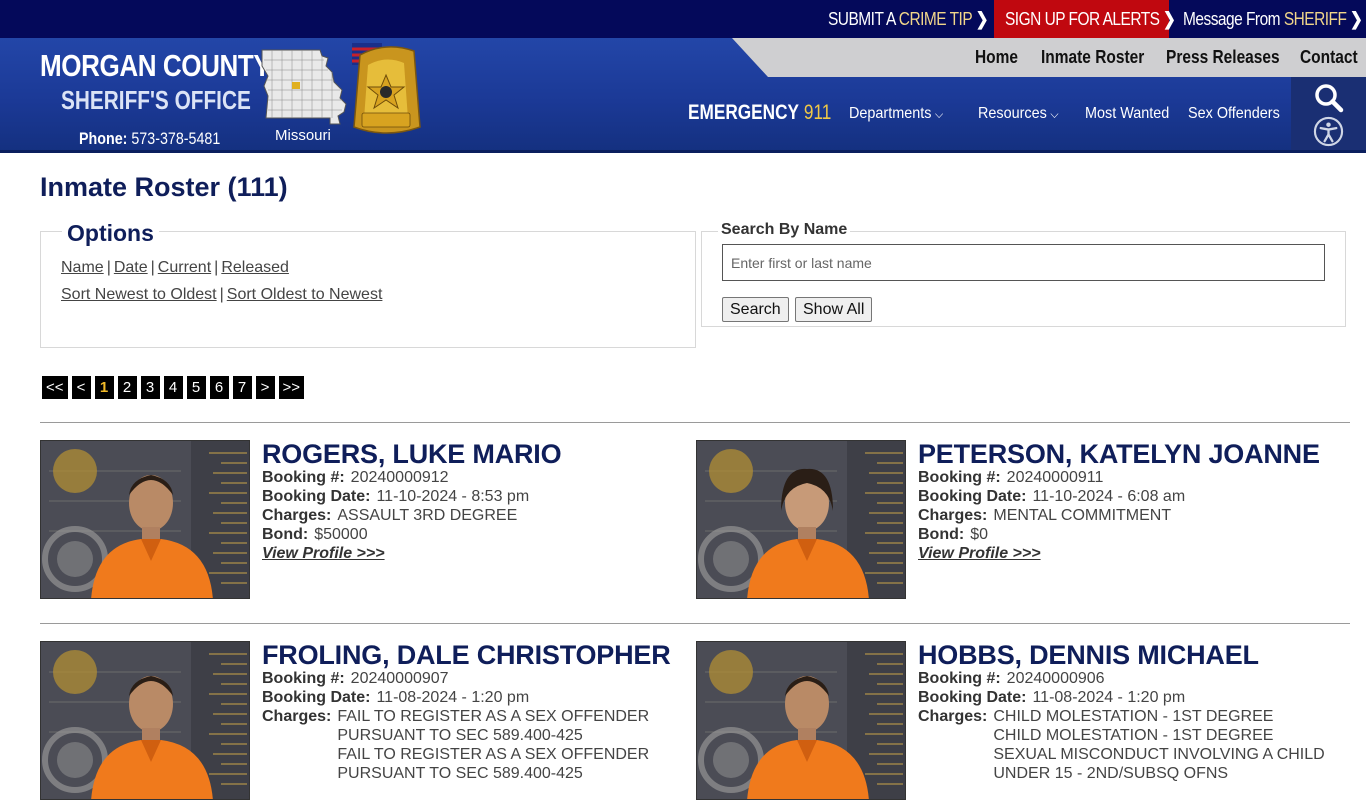 The height and width of the screenshot is (801, 1366). I want to click on charges: MENTAL COMMITMENT, so click(1082, 515).